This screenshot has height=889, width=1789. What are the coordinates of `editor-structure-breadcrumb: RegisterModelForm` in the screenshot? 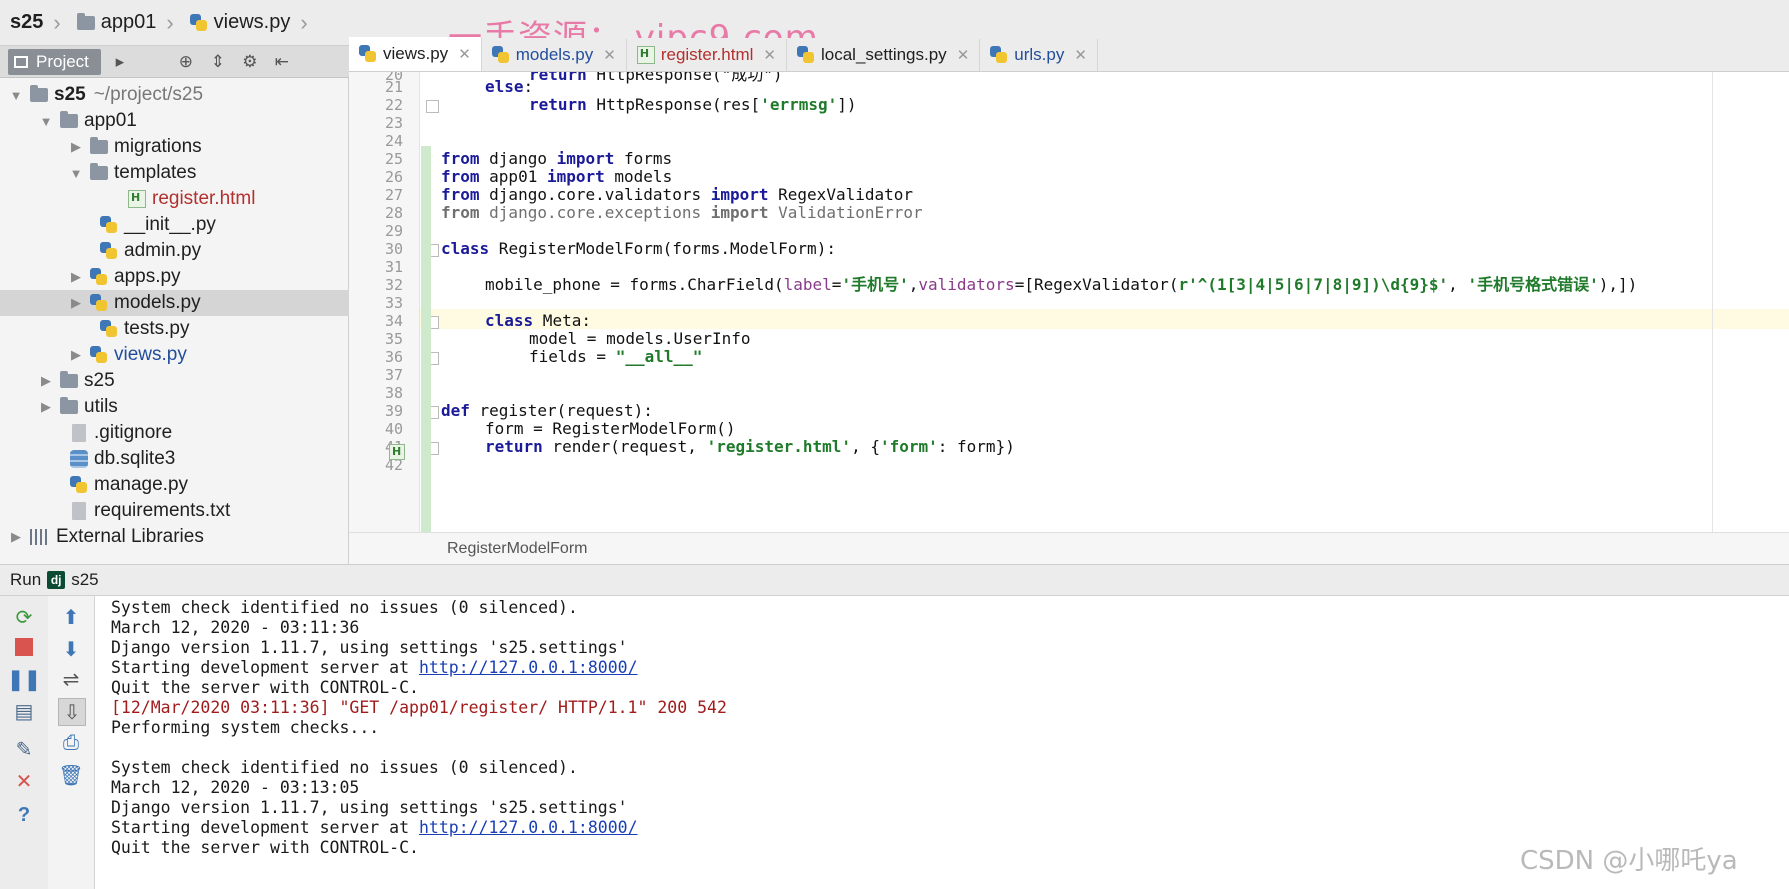 It's located at (1069, 548).